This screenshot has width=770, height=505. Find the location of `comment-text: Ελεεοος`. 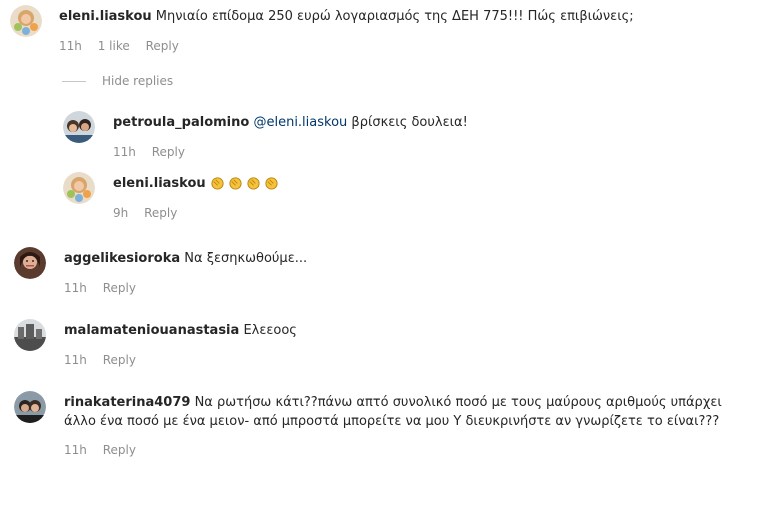

comment-text: Ελεεοος is located at coordinates (270, 330).